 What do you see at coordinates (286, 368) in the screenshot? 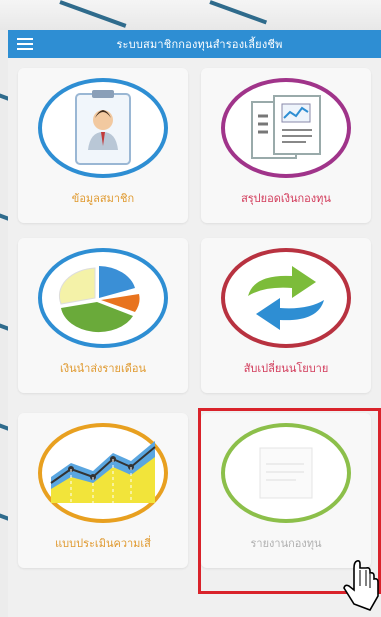
I see `tile-label: สับเปลี่ยนนโยบาย` at bounding box center [286, 368].